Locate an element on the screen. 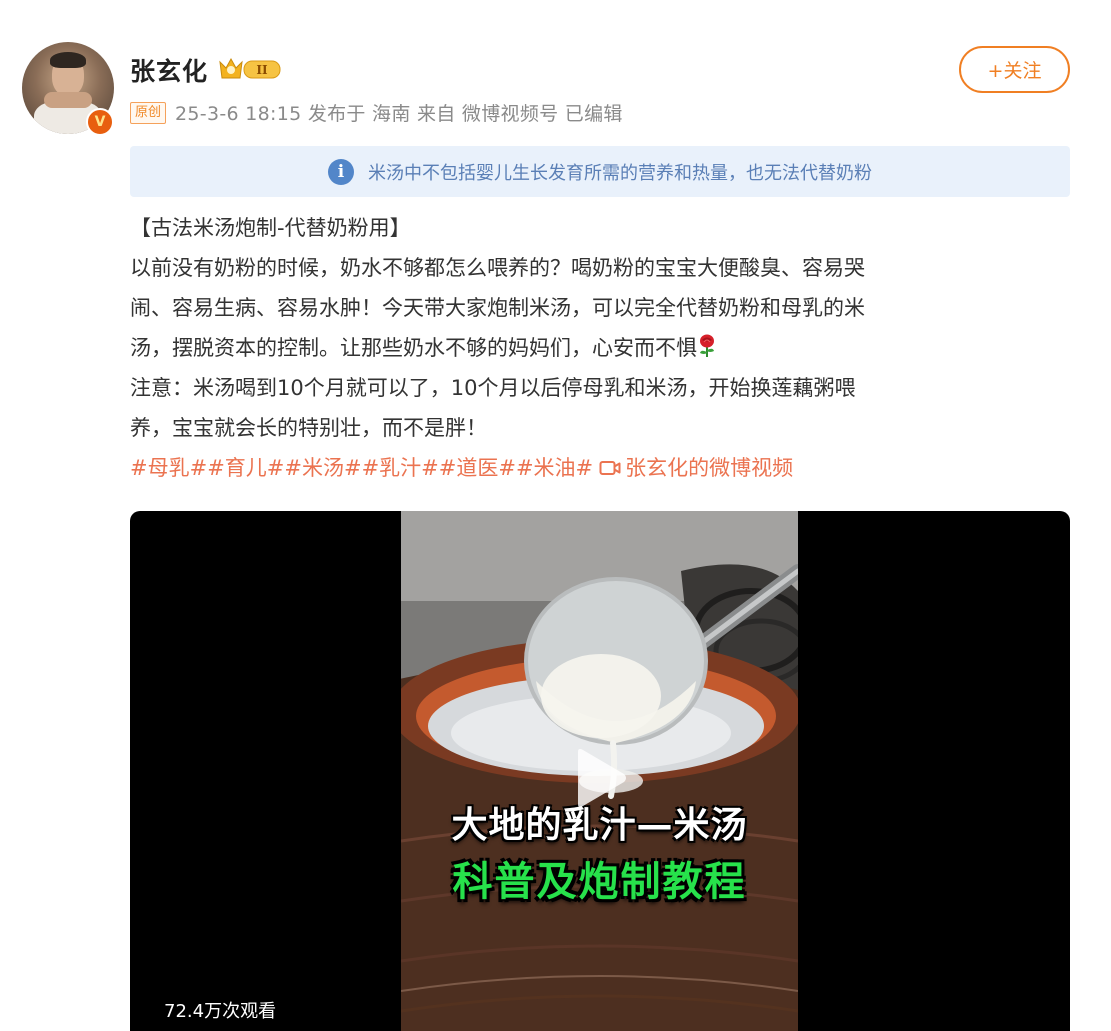 This screenshot has height=1031, width=1111. hashtag-row: #母乳##育儿##米汤##乳汁##道医##米油# 张玄化的微博视频 is located at coordinates (595, 468).